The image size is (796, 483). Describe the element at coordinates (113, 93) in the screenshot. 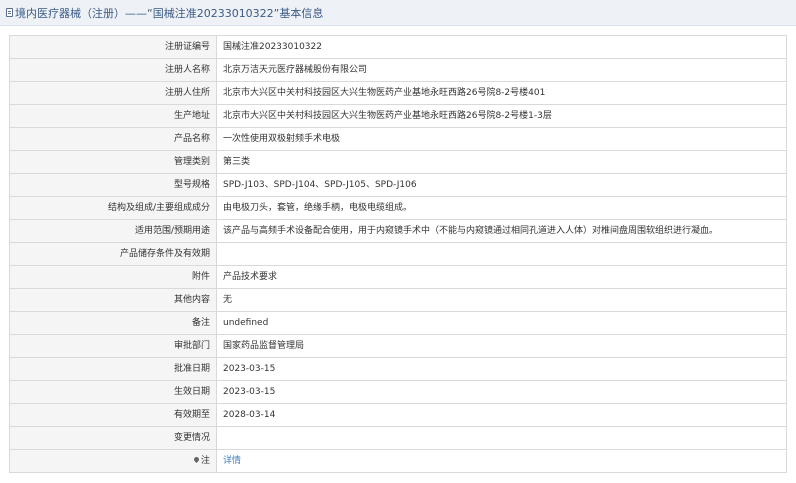

I see `row-label: 注册人住所` at that location.